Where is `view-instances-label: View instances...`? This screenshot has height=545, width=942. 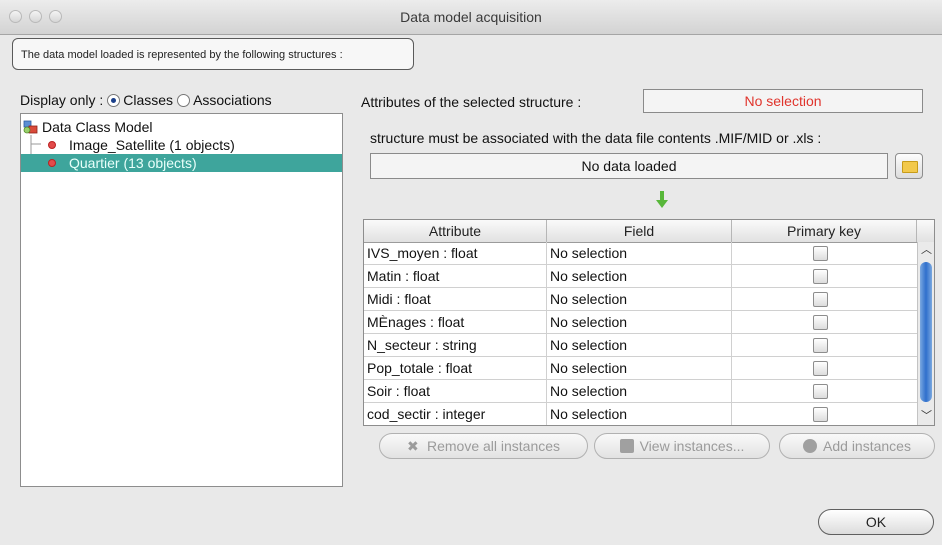
view-instances-label: View instances... is located at coordinates (692, 446).